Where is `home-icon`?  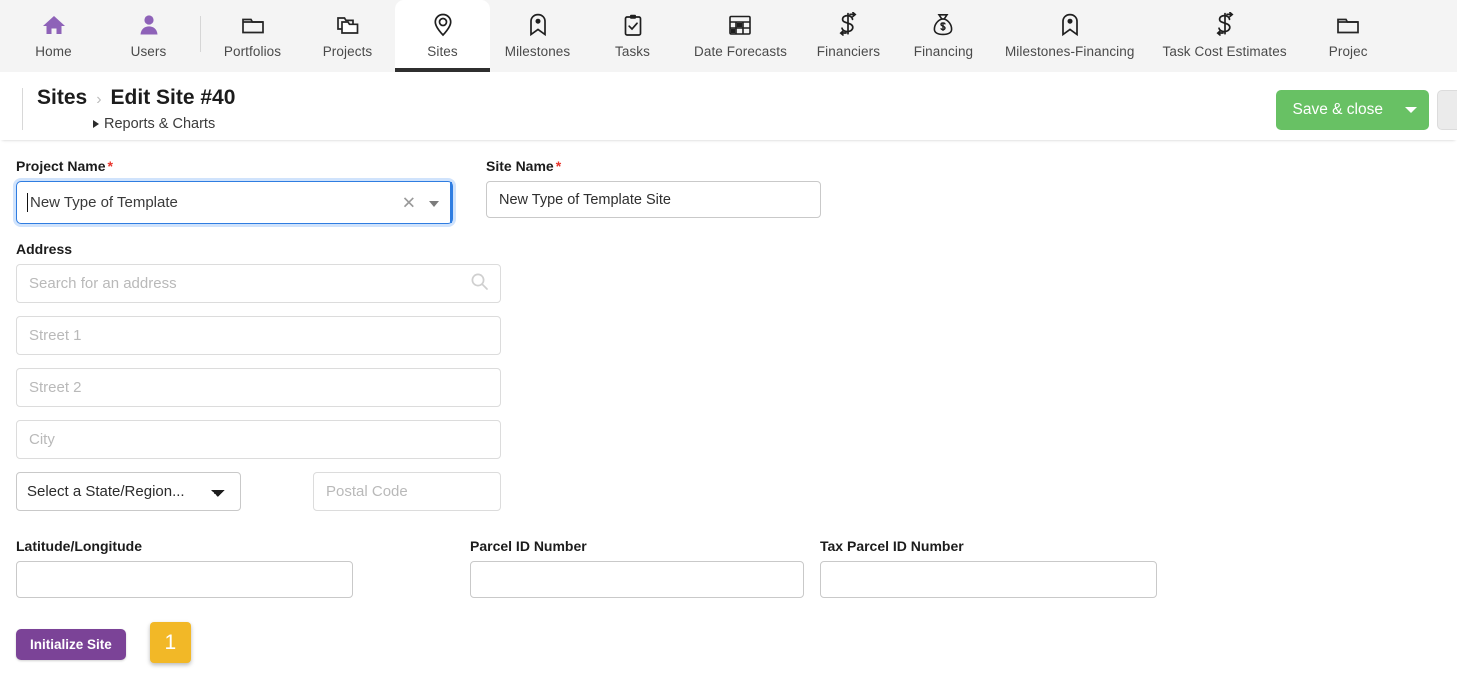
home-icon is located at coordinates (54, 25).